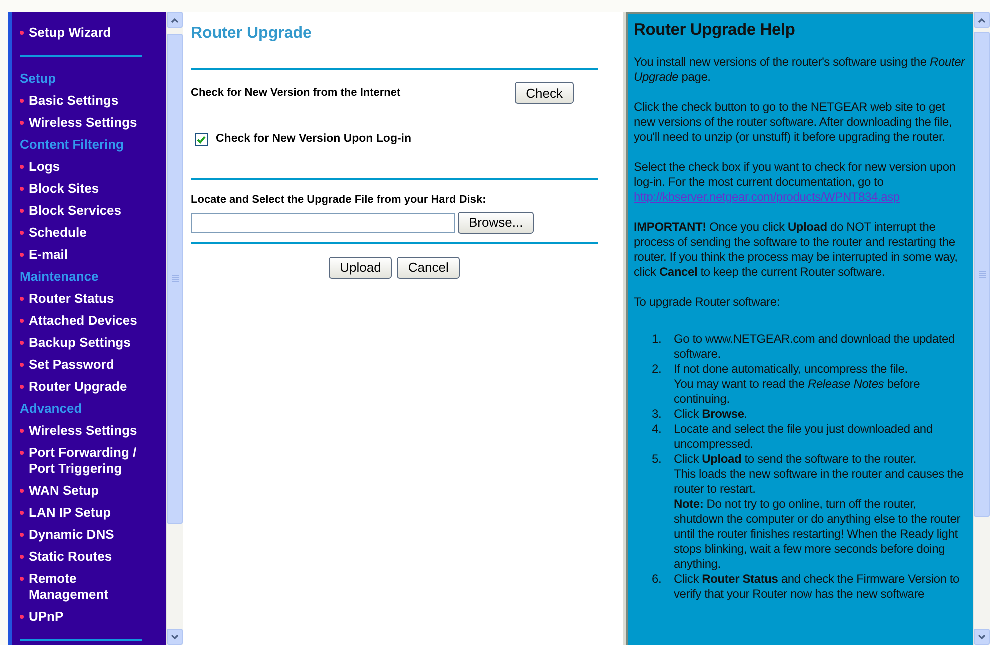 The height and width of the screenshot is (645, 990). Describe the element at coordinates (90, 617) in the screenshot. I see `nav-link: UPnP` at that location.